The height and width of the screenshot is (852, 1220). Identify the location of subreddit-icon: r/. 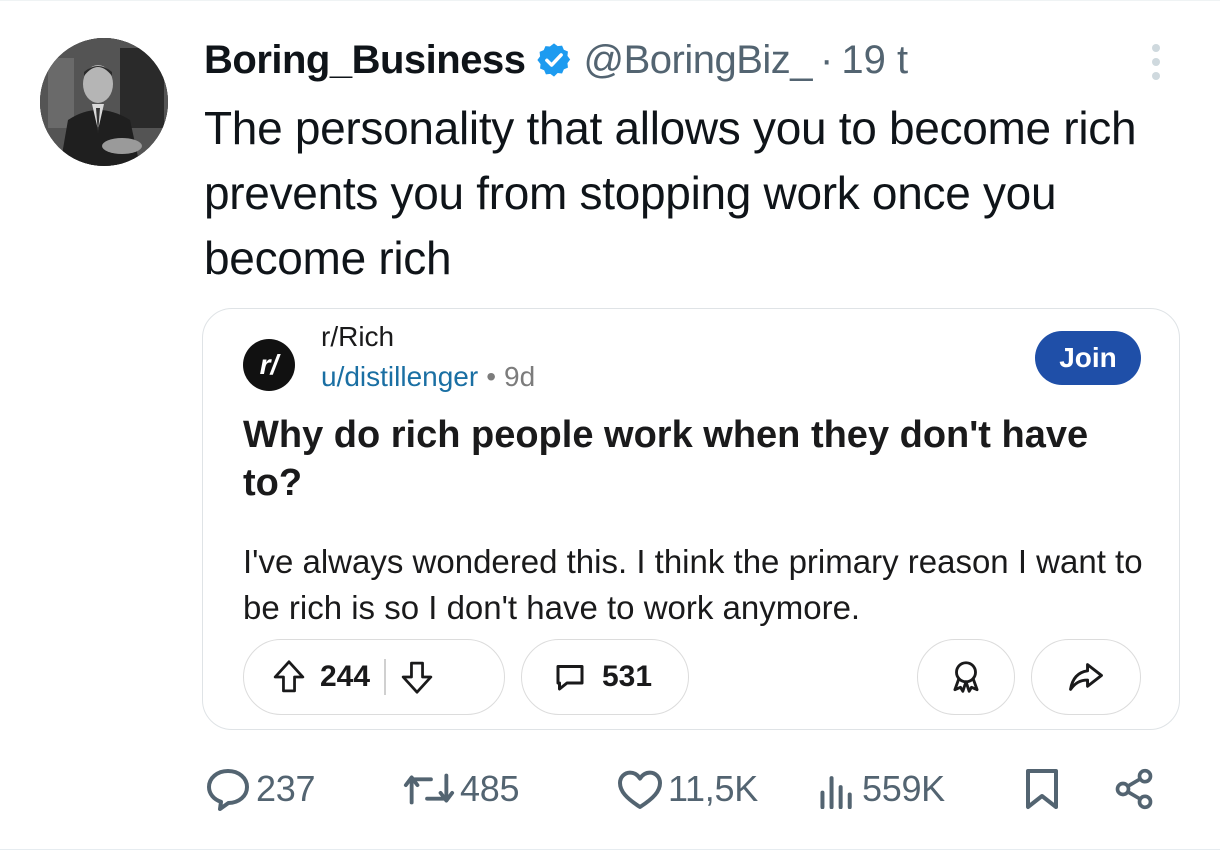
(269, 365).